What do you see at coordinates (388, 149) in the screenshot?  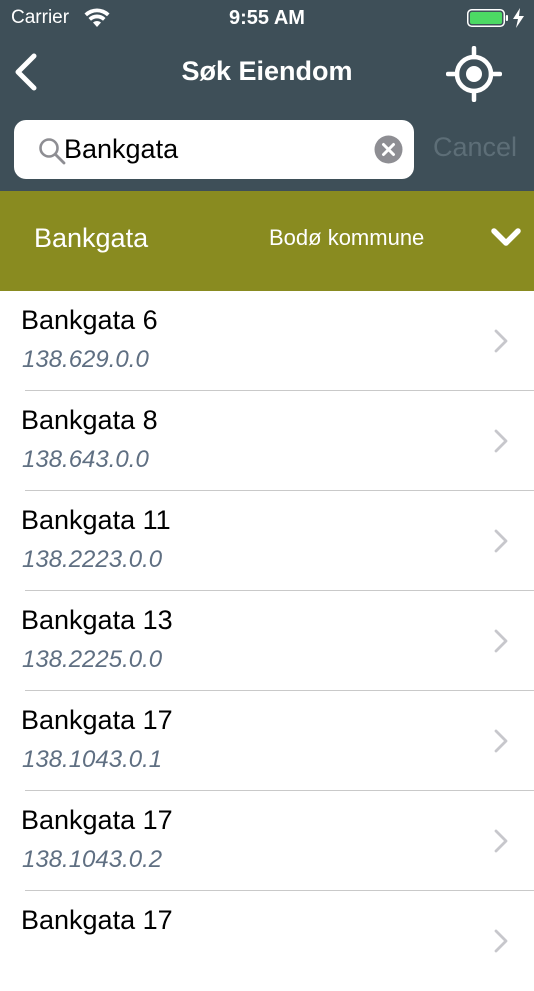 I see `clear-search-icon` at bounding box center [388, 149].